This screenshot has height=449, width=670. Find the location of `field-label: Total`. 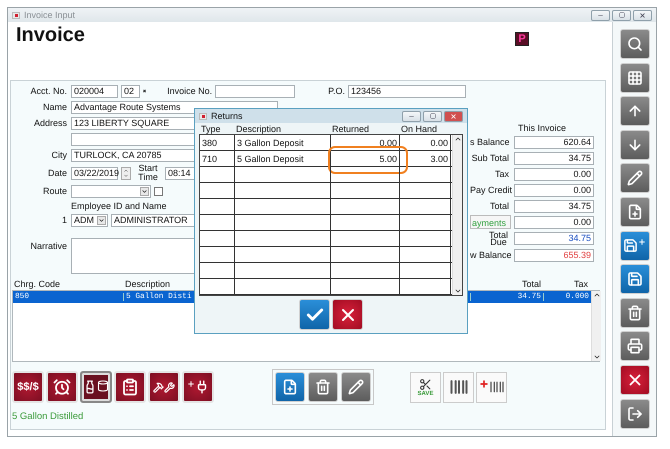

field-label: Total is located at coordinates (499, 206).